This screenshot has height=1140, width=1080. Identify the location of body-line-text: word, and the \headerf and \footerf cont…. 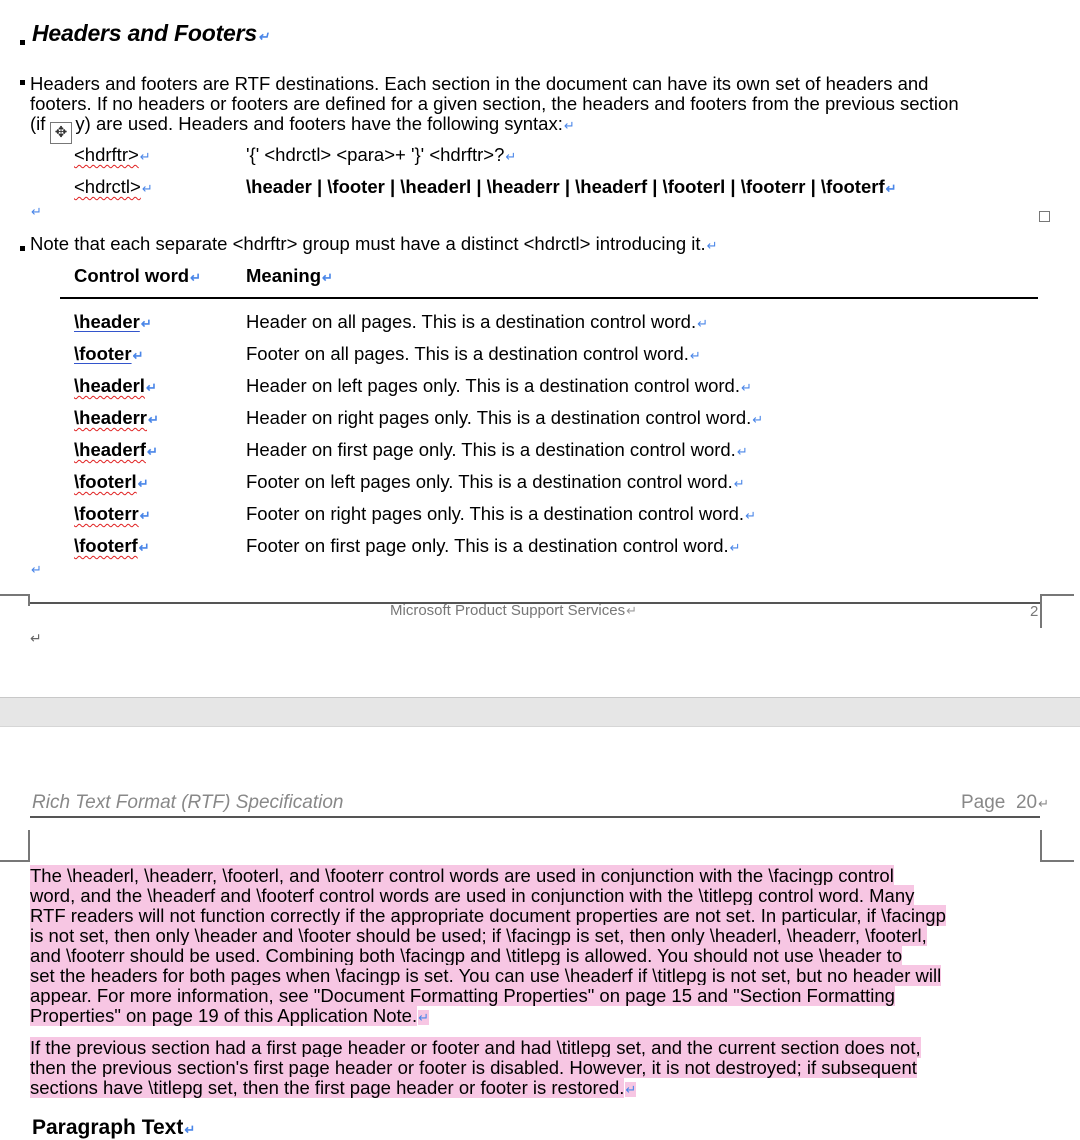
(472, 895).